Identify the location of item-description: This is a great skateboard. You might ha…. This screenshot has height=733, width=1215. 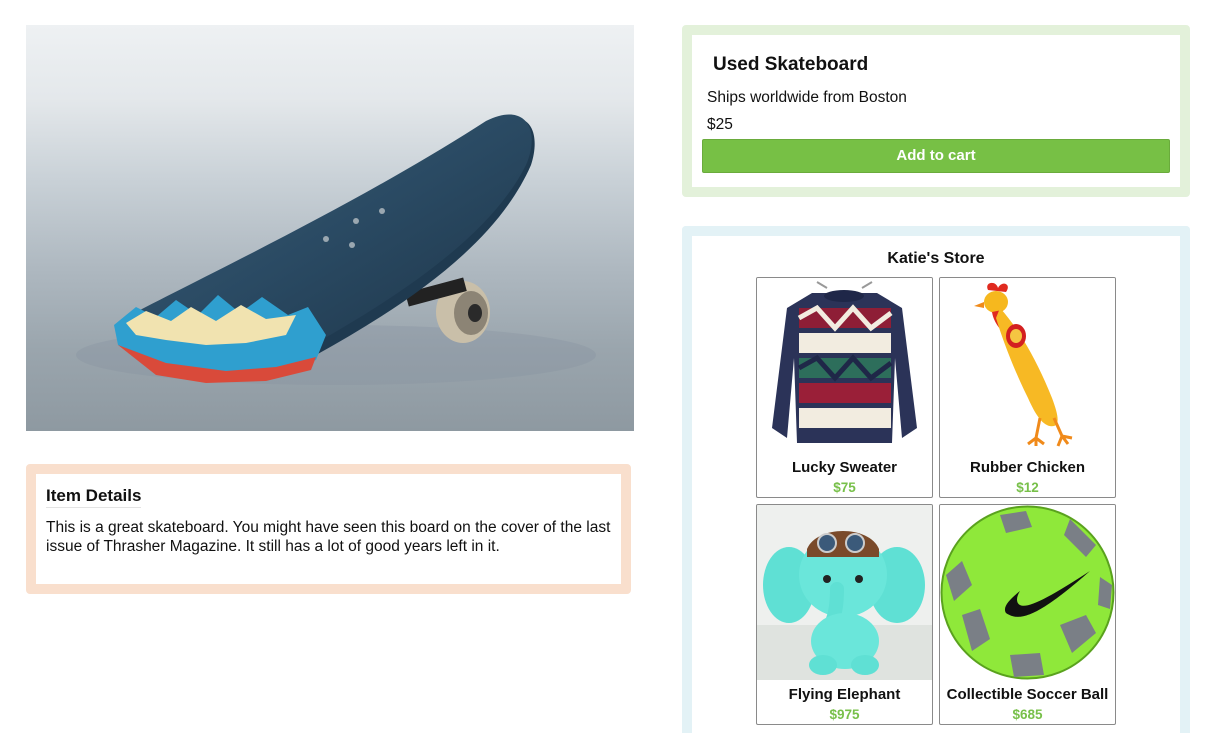
(328, 537).